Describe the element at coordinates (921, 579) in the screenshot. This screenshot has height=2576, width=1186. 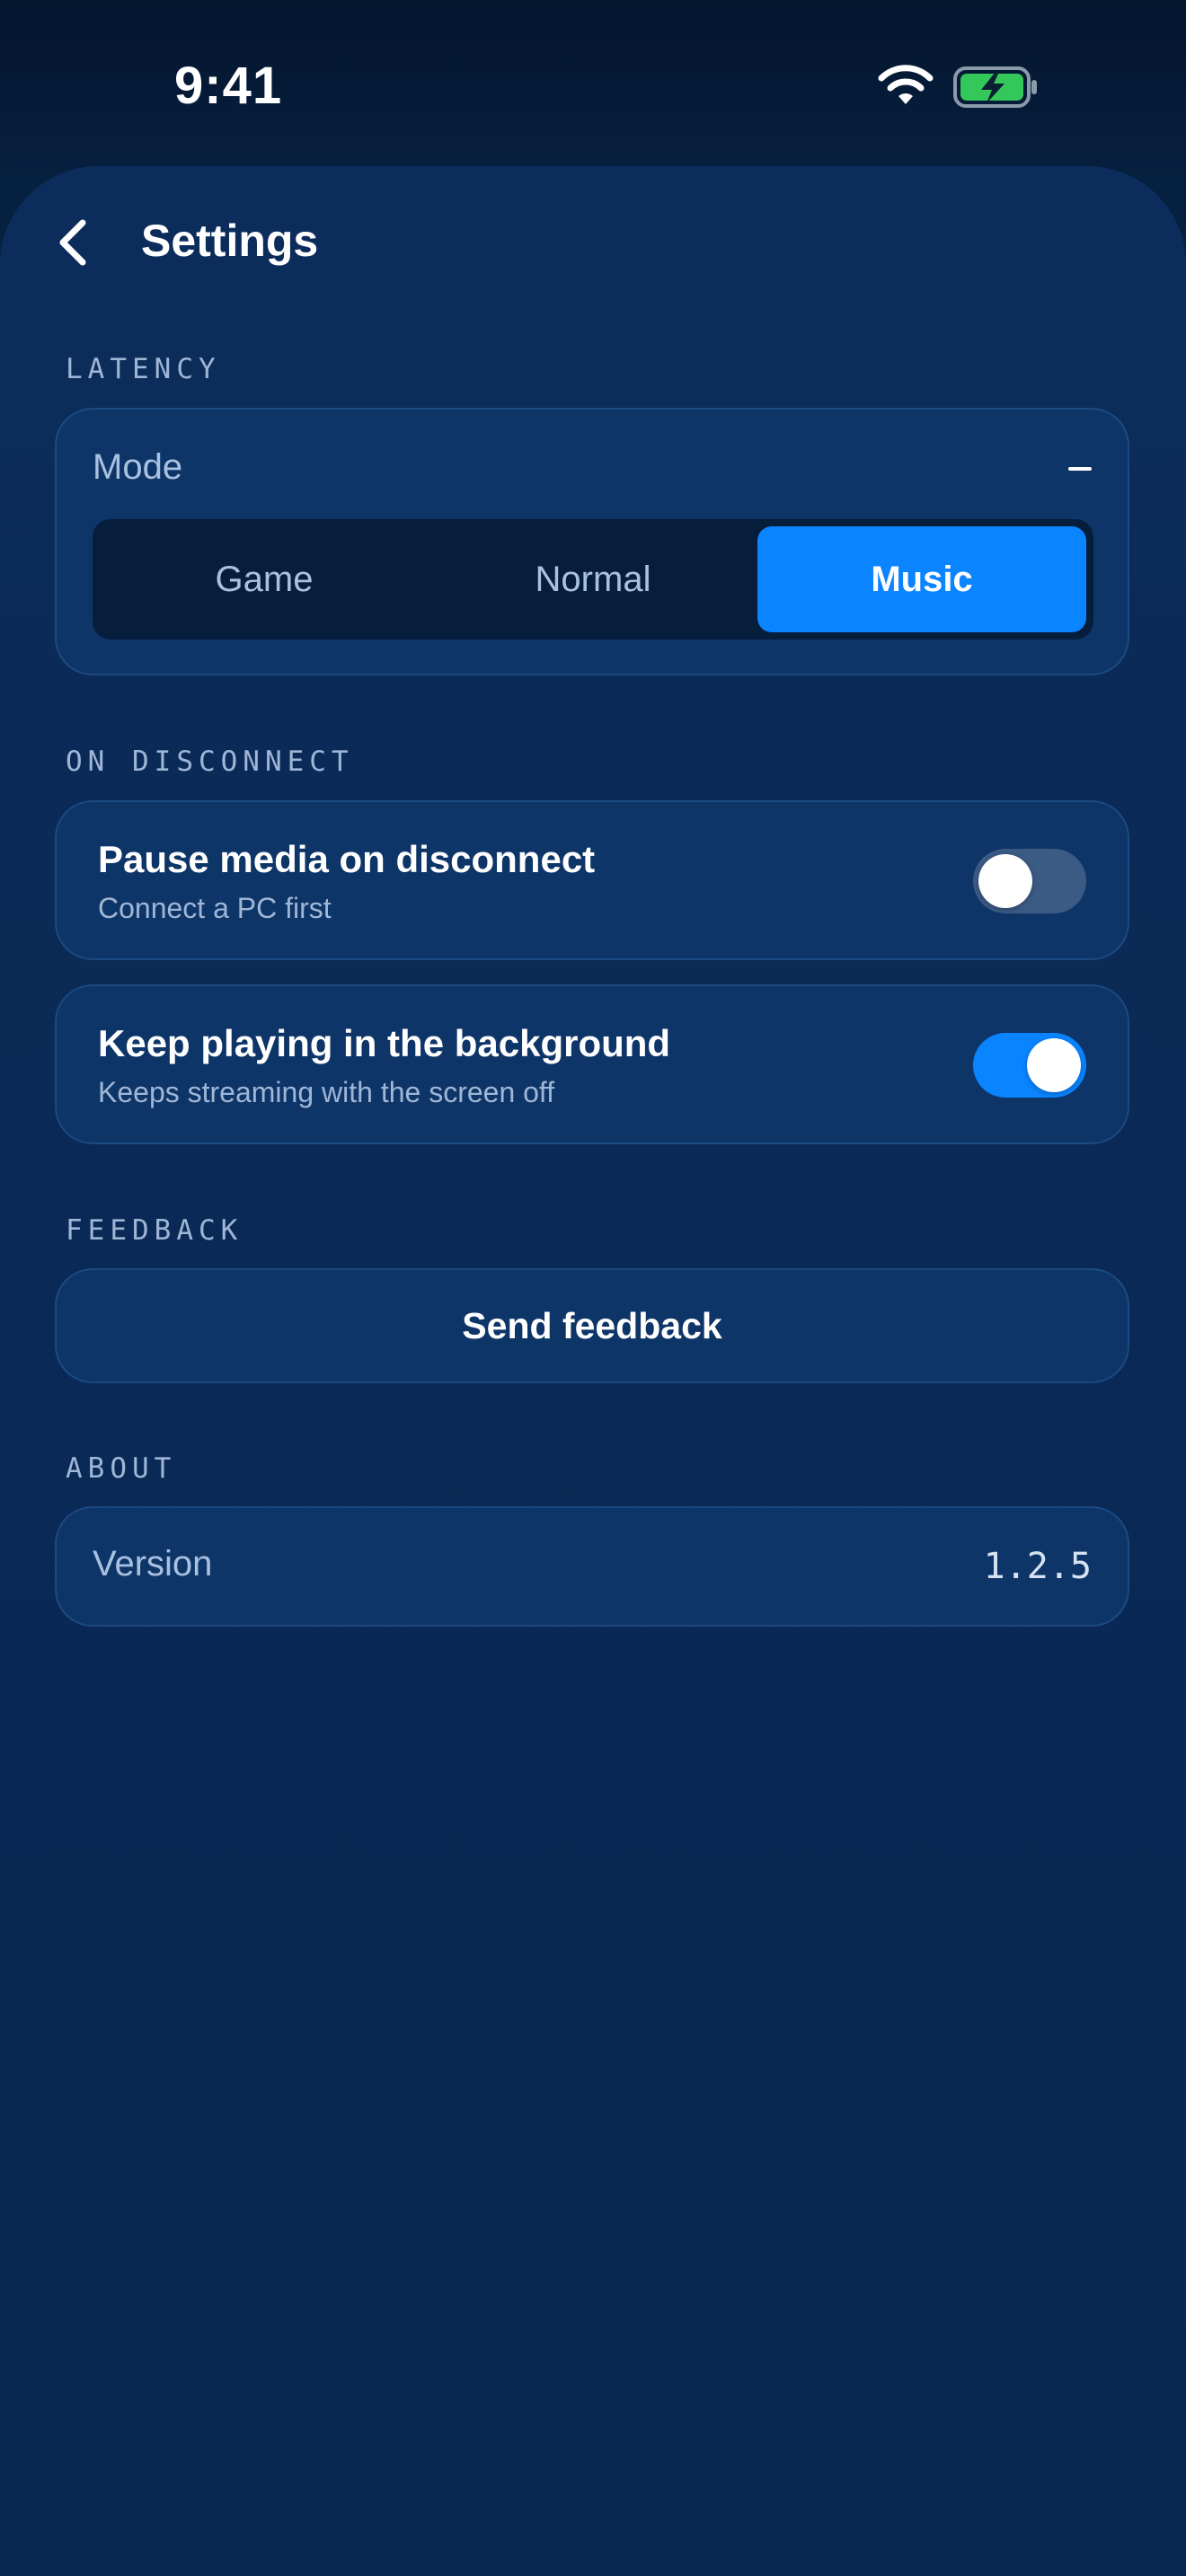
I see `segment-music: Music` at that location.